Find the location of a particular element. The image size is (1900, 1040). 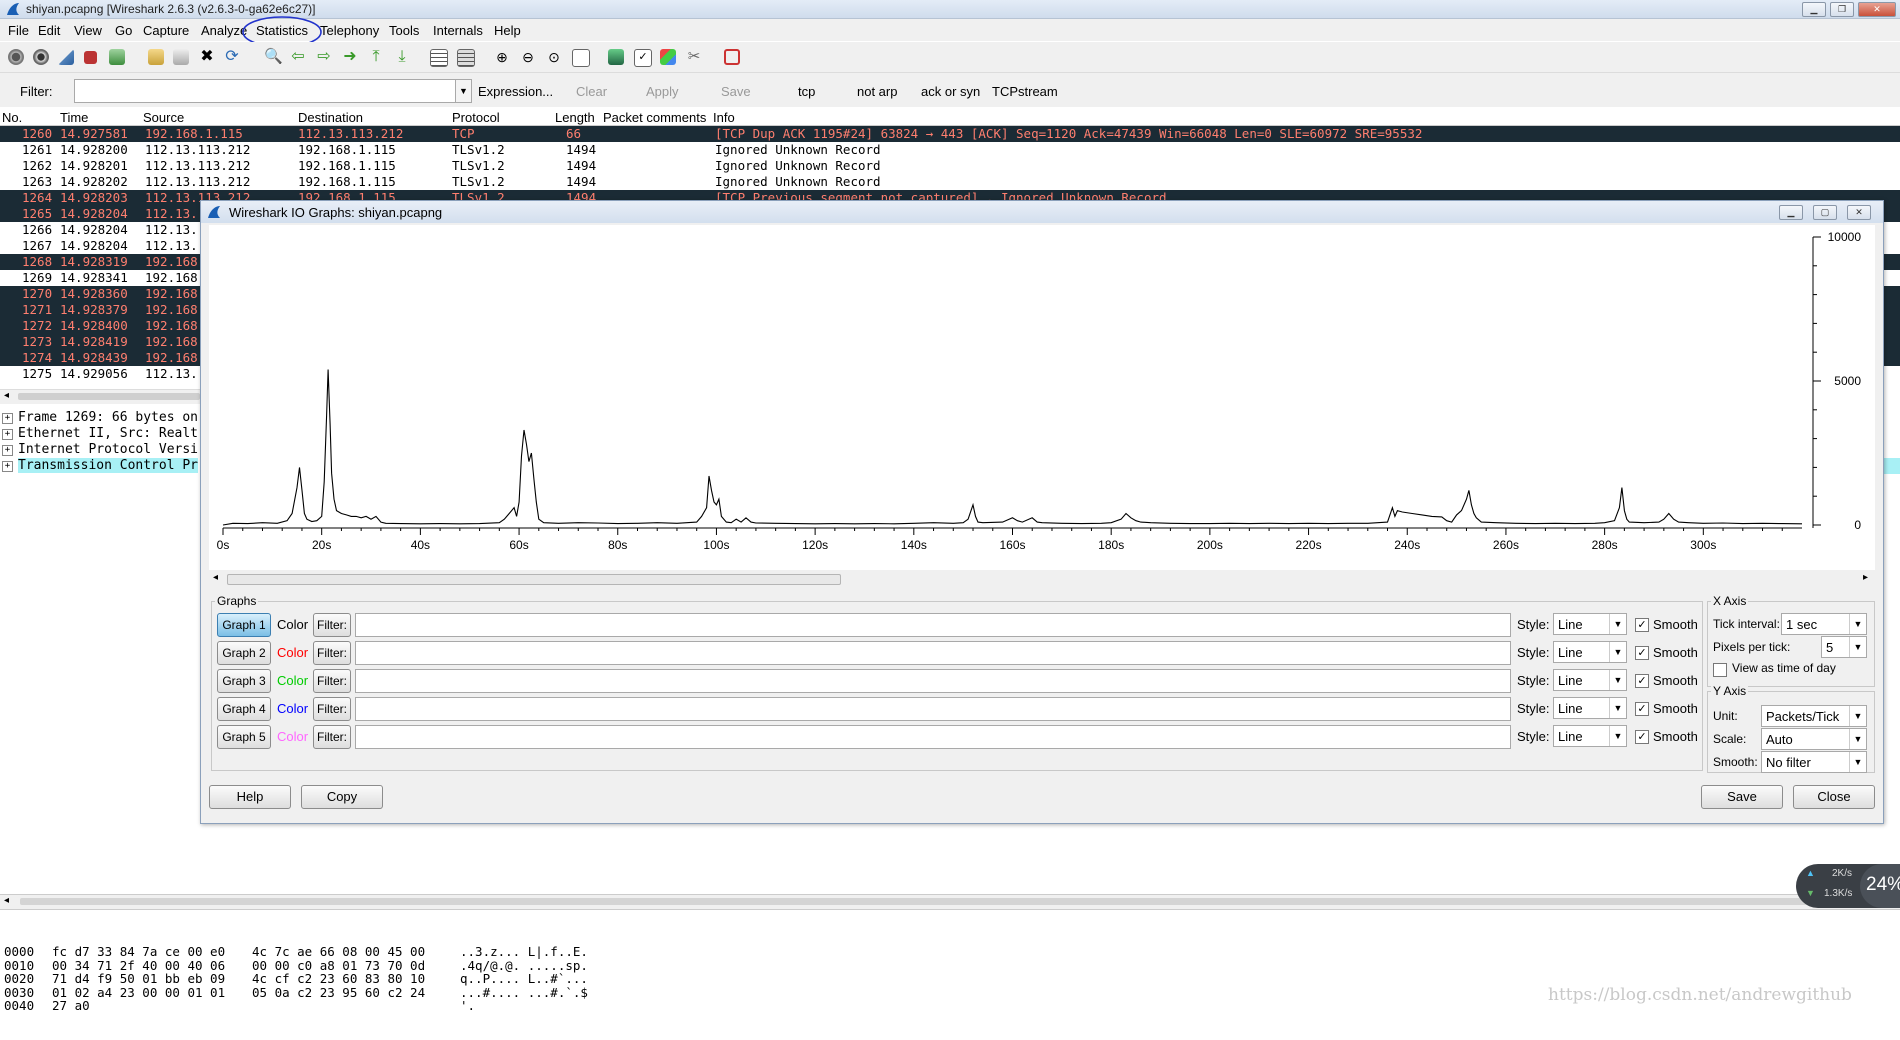

network-speed-widget: ▲ 2K/s ▼ 1.3K/s 24% is located at coordinates (1848, 886).